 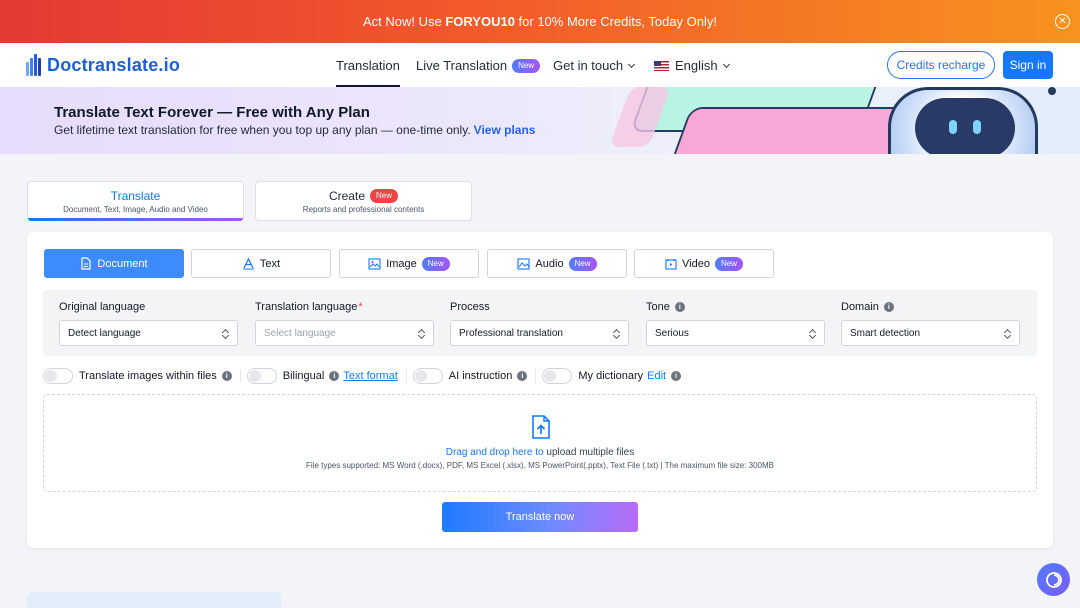 What do you see at coordinates (154, 600) in the screenshot?
I see `bottom-card-peek` at bounding box center [154, 600].